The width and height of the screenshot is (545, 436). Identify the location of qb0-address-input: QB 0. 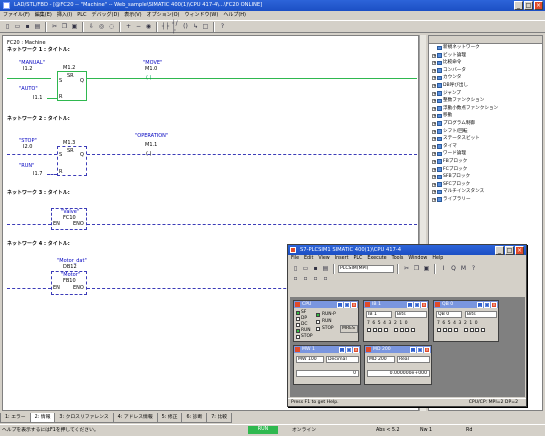
(449, 314).